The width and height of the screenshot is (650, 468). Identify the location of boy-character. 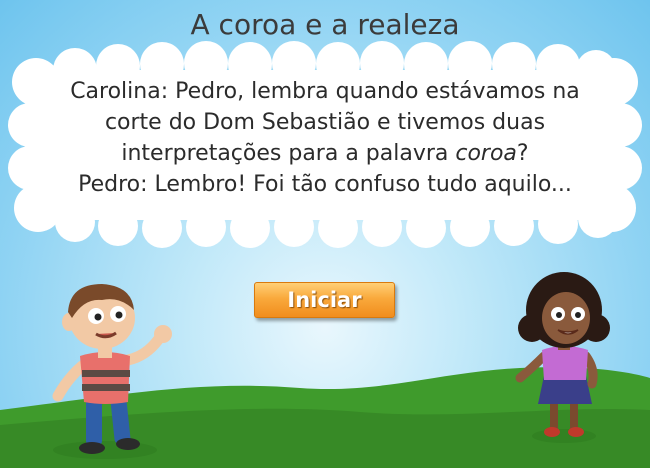
(112, 371).